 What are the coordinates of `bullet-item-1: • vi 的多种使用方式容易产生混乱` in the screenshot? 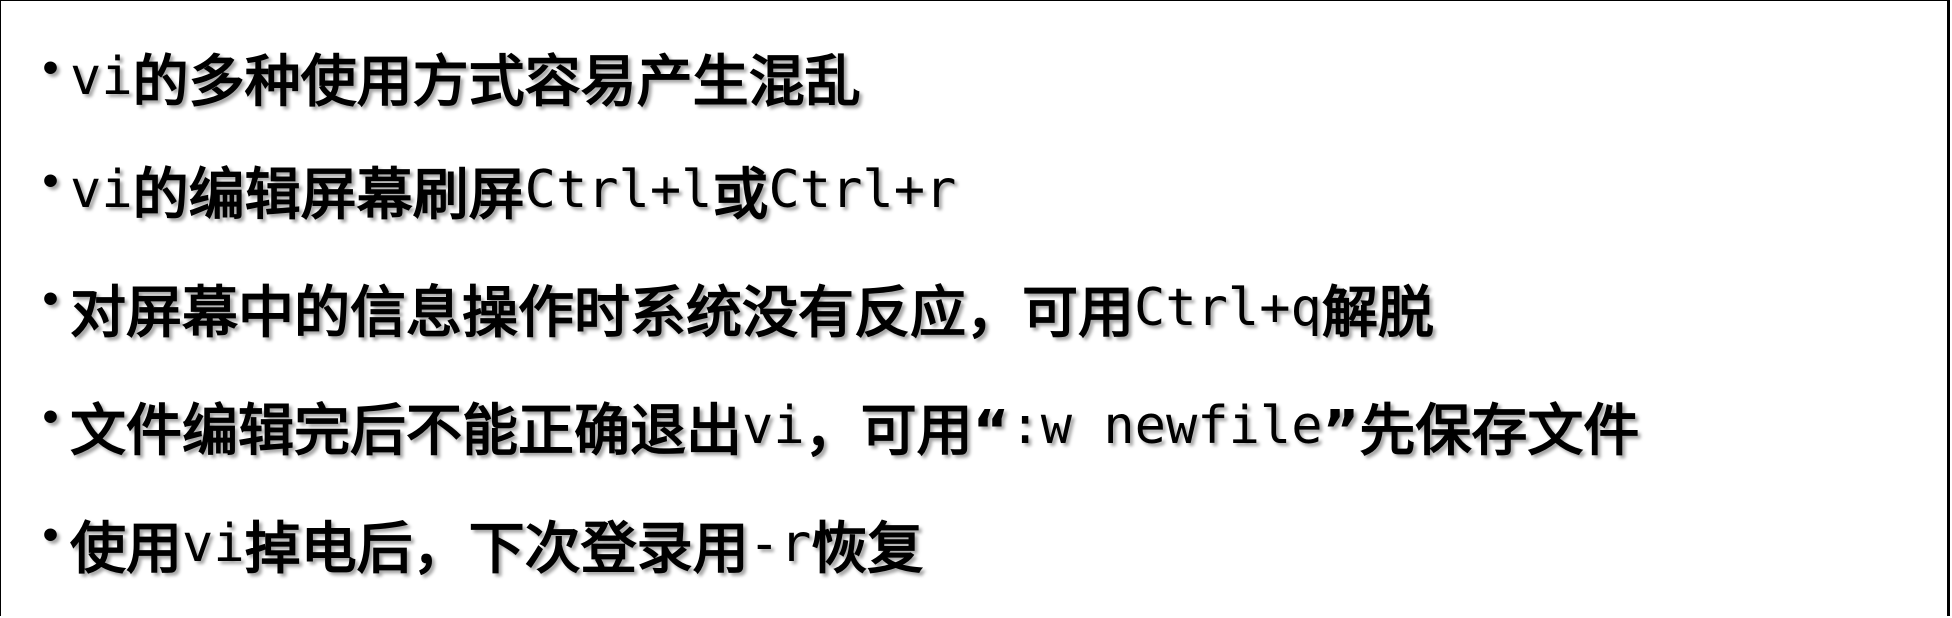 It's located at (839, 77).